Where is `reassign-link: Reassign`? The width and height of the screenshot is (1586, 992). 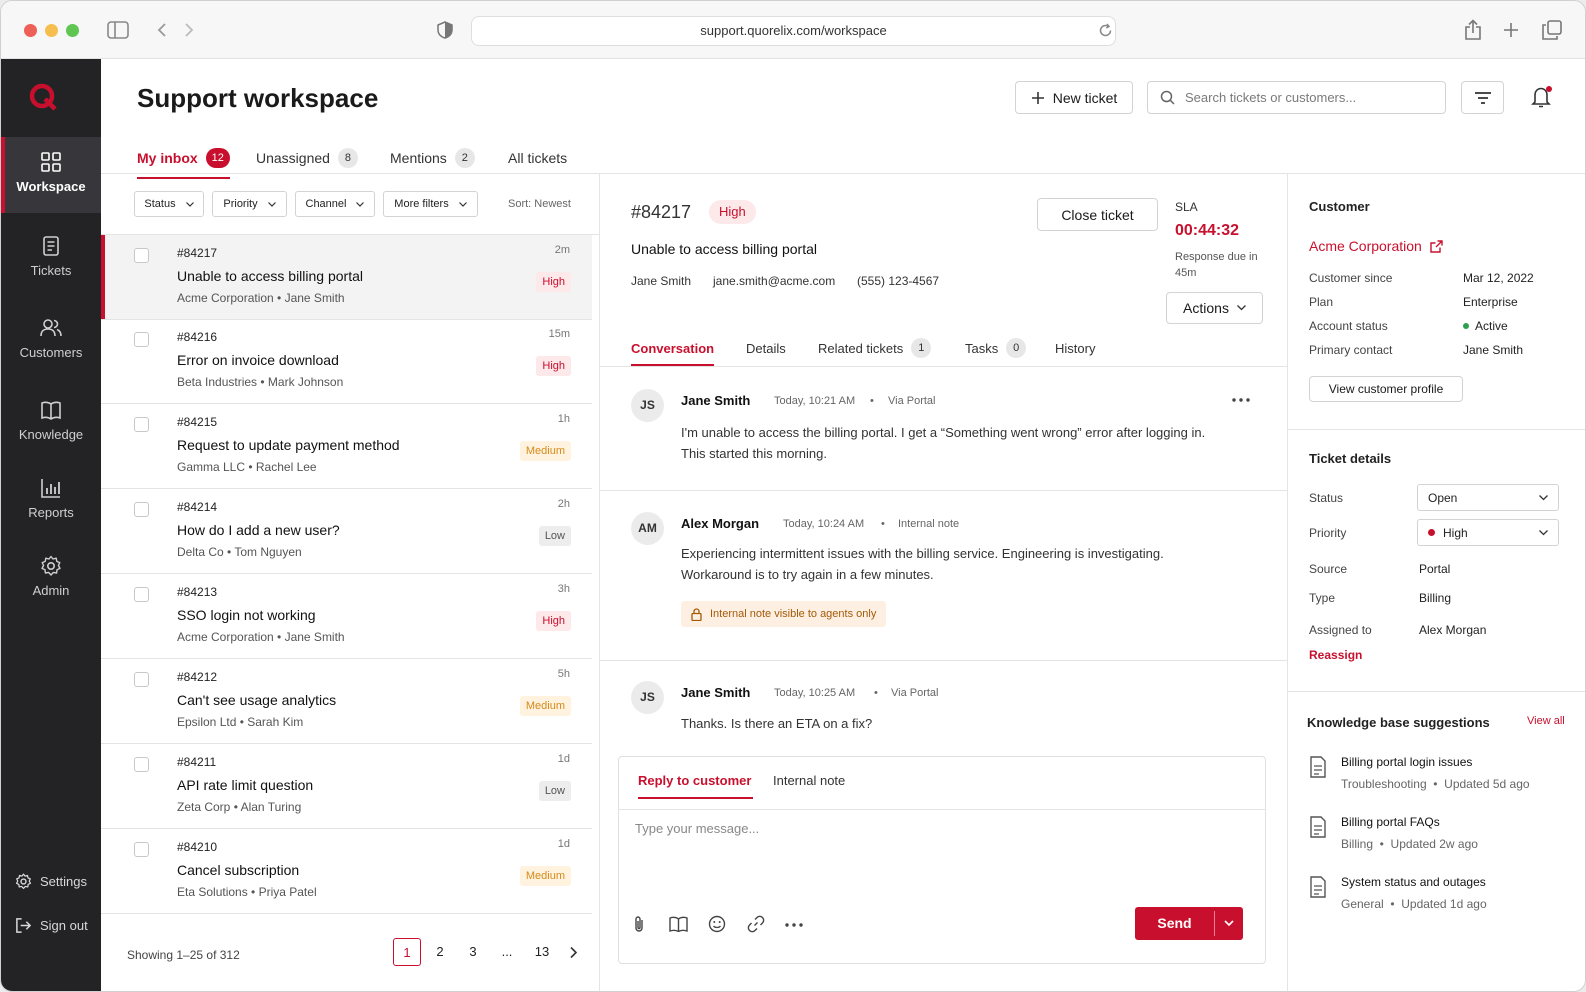
reassign-link: Reassign is located at coordinates (1335, 655).